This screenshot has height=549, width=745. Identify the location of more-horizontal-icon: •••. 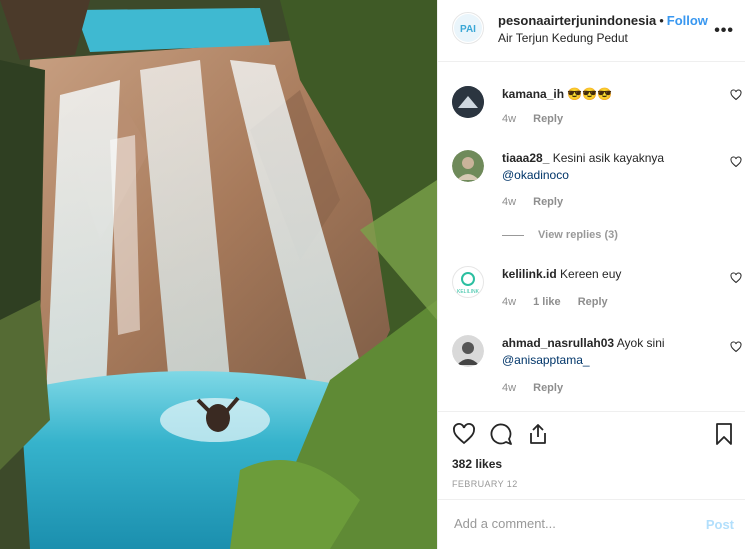
(724, 31).